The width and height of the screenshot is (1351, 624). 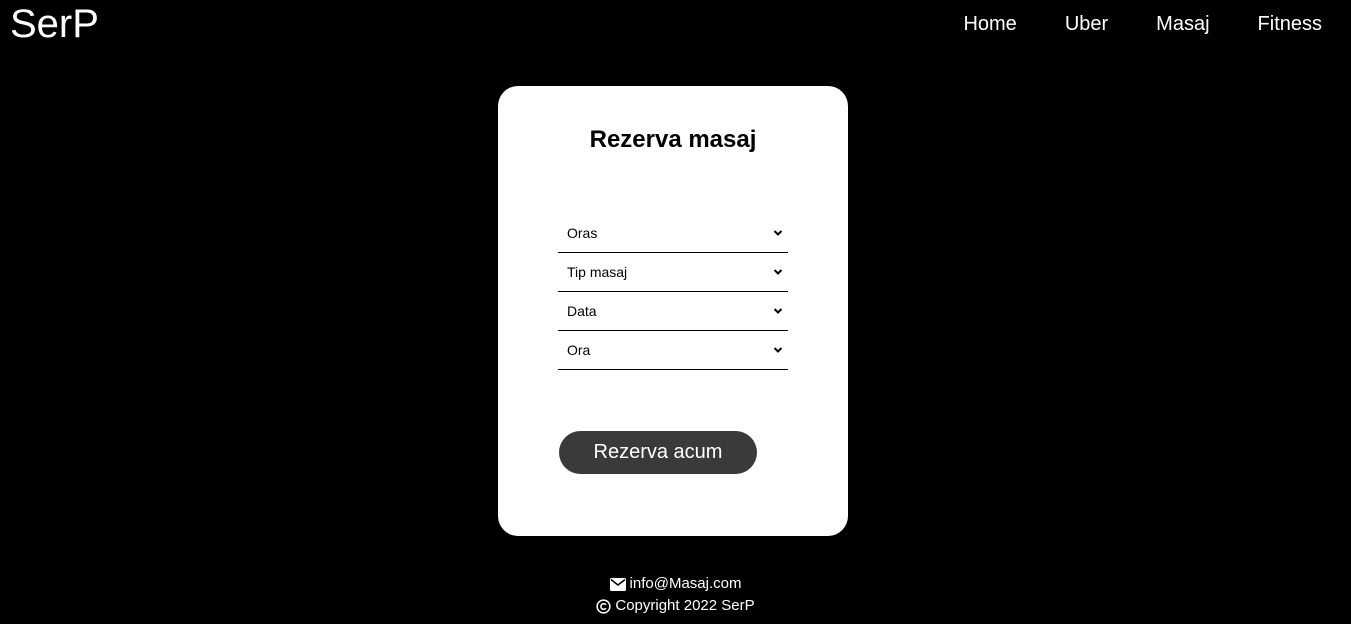 I want to click on city-select: Oras, so click(x=673, y=233).